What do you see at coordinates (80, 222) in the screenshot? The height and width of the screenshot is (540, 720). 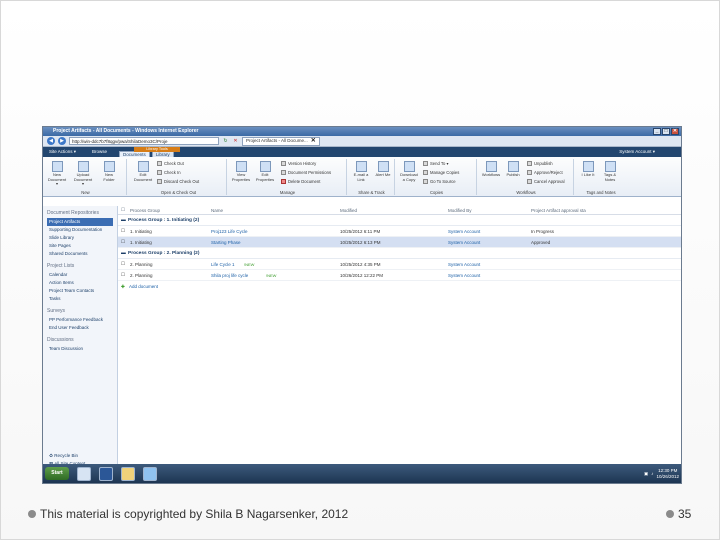 I see `sidebar-item-project-artifacts: Project Artifacts` at bounding box center [80, 222].